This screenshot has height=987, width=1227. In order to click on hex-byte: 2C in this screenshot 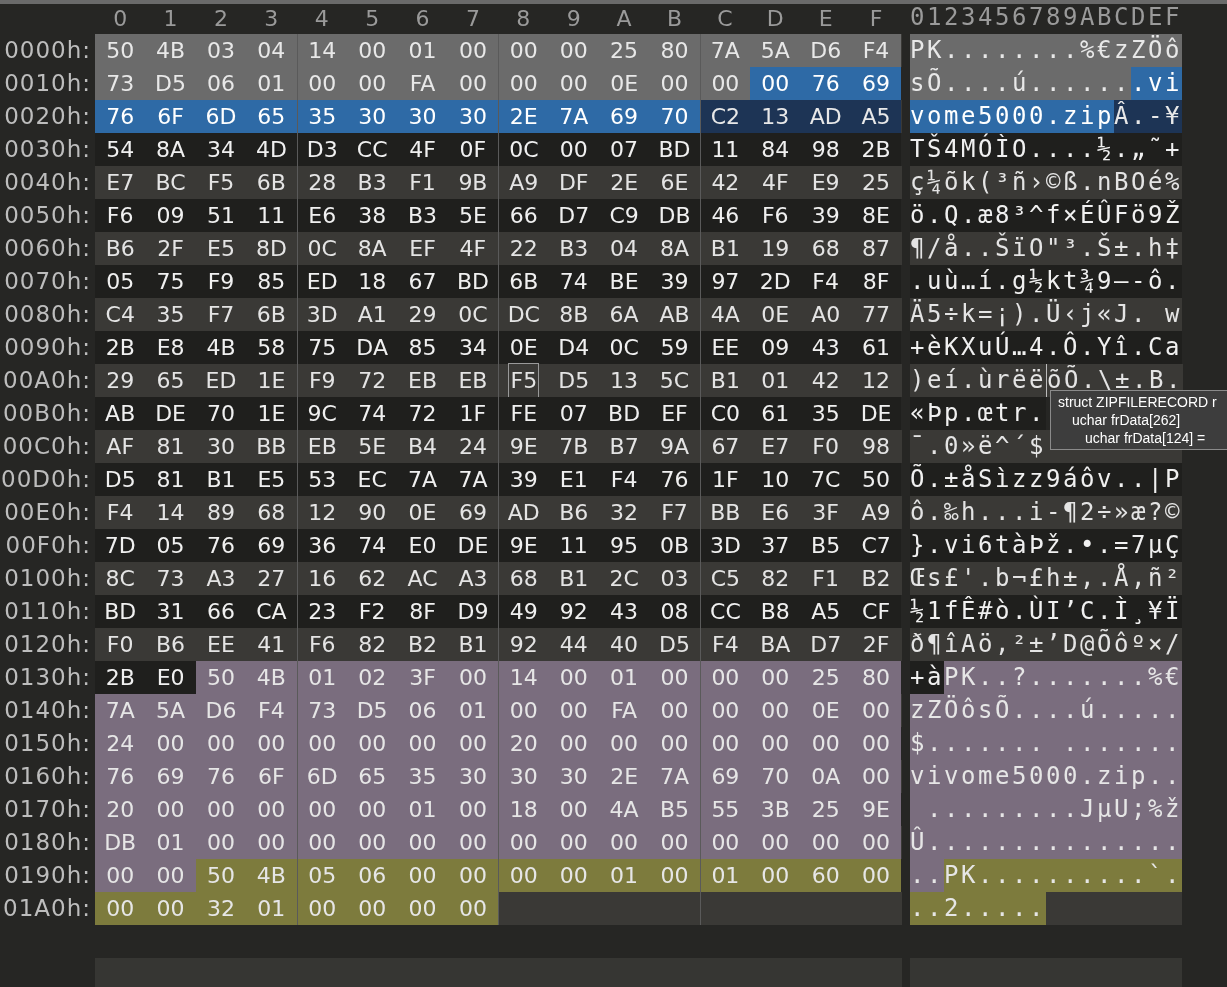, I will do `click(624, 579)`.